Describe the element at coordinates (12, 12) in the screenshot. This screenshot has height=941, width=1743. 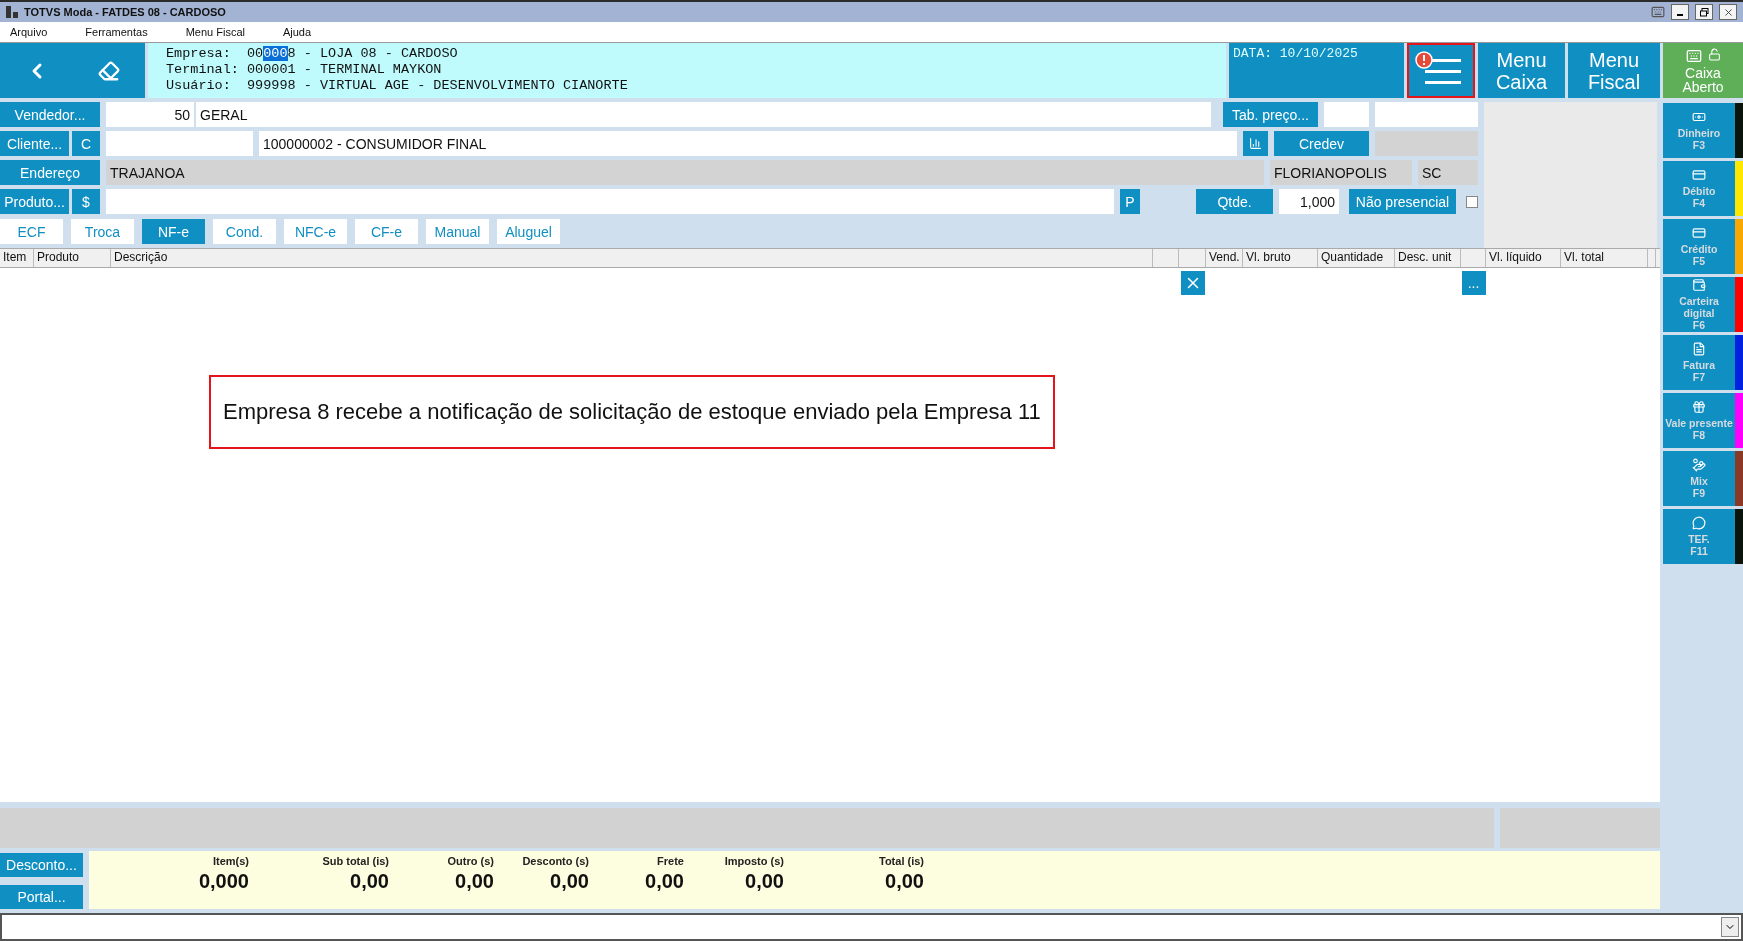
I see `app-icon` at that location.